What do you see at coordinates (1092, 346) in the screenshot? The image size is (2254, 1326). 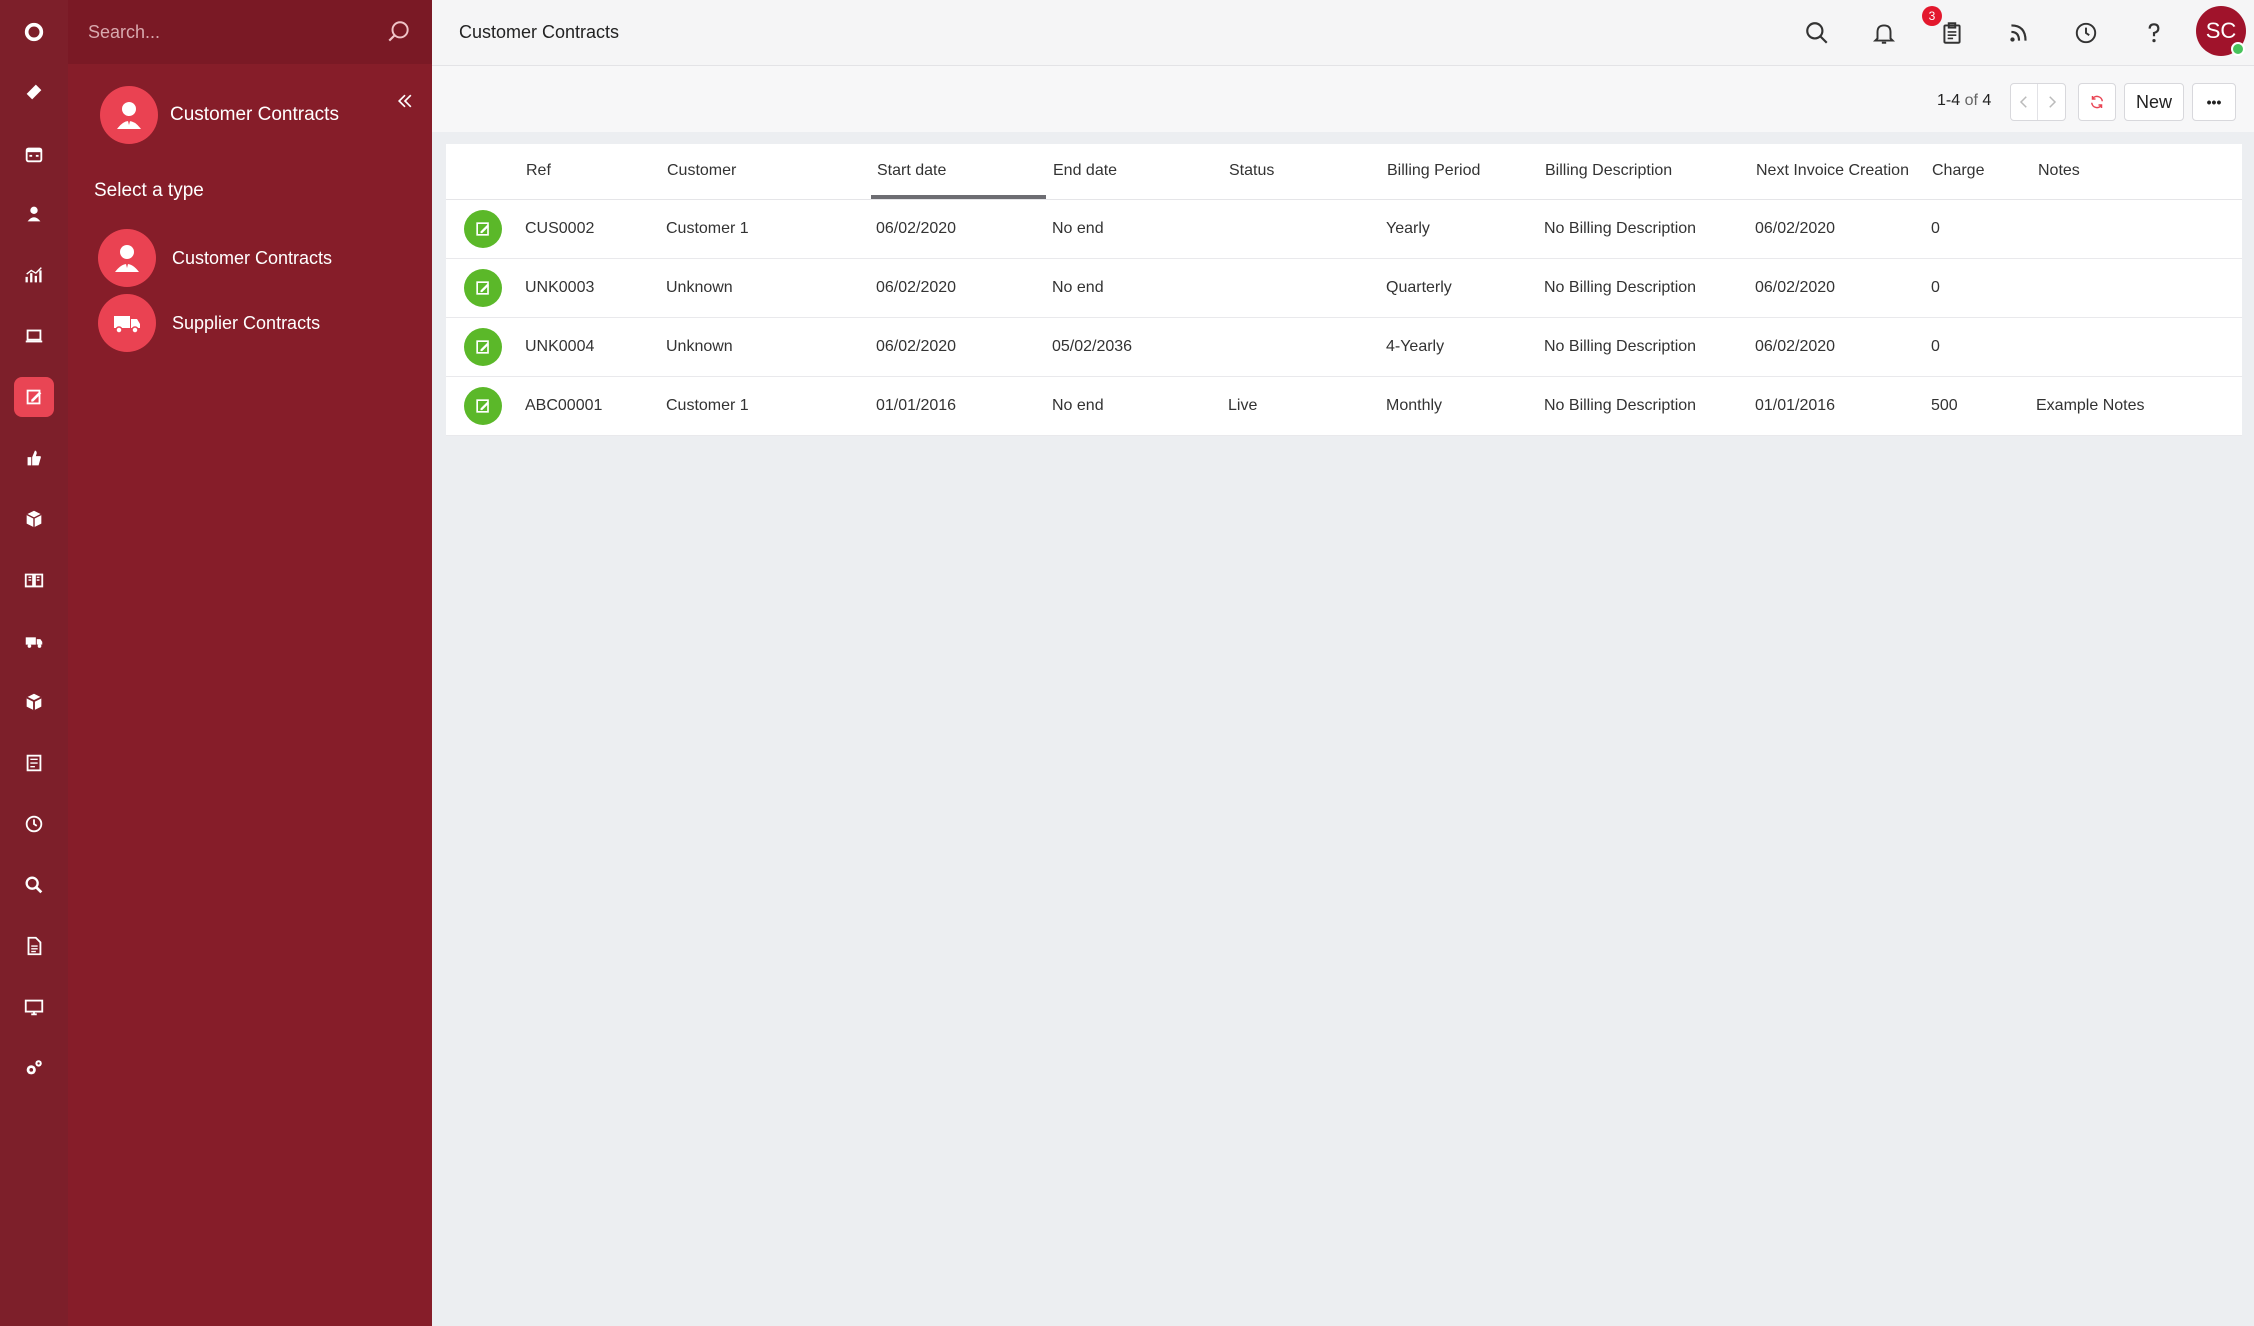 I see `cell-end-date: 05/02/2036` at bounding box center [1092, 346].